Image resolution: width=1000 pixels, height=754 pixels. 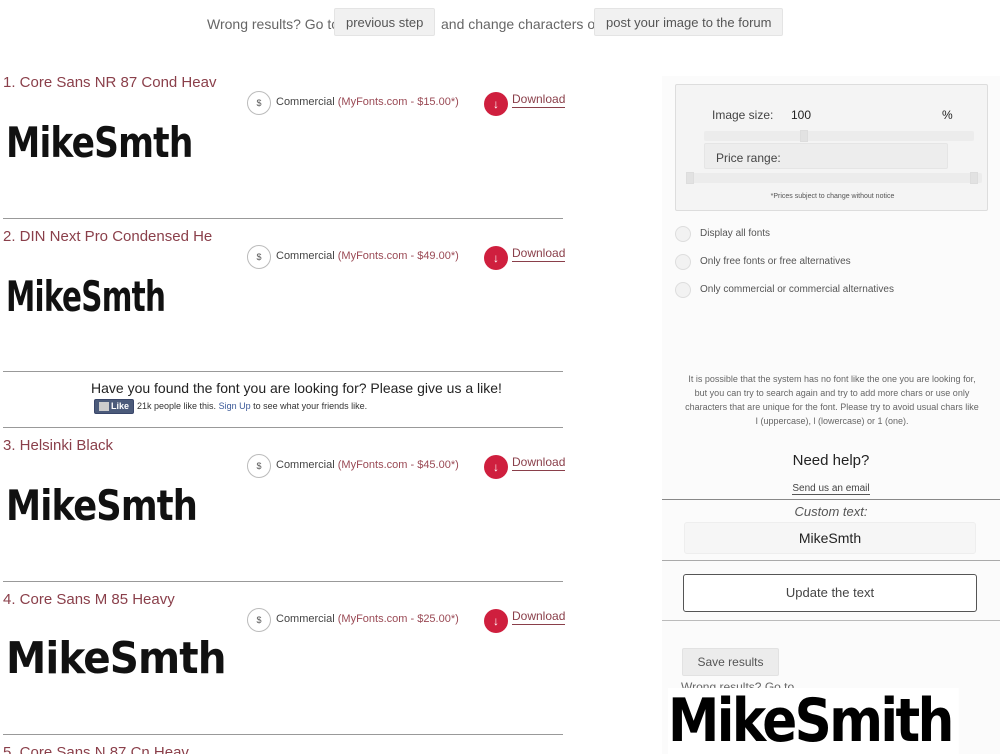 What do you see at coordinates (398, 619) in the screenshot?
I see `price-source-link: (MyFonts.com - $25.00*)` at bounding box center [398, 619].